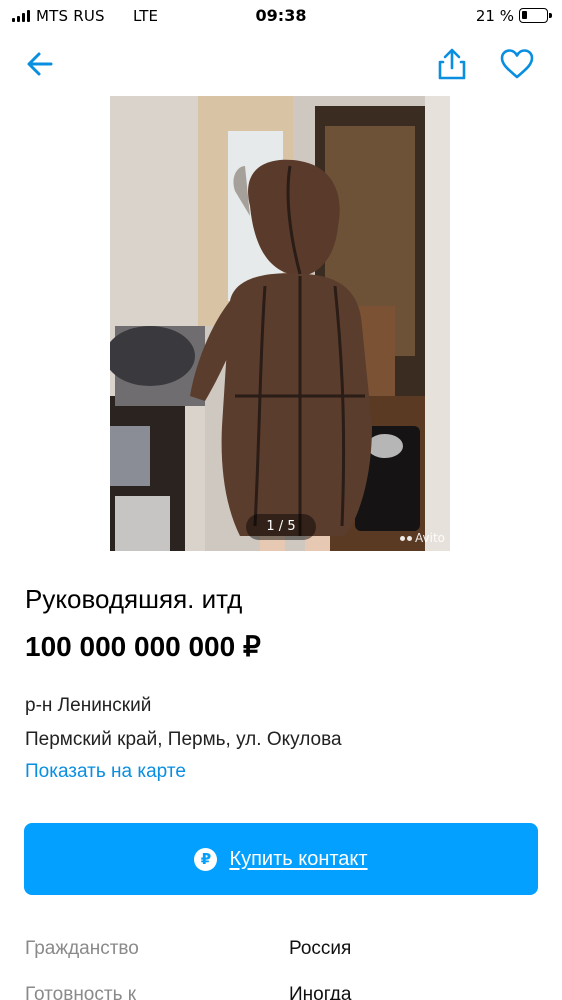  I want to click on battery-icon, so click(535, 15).